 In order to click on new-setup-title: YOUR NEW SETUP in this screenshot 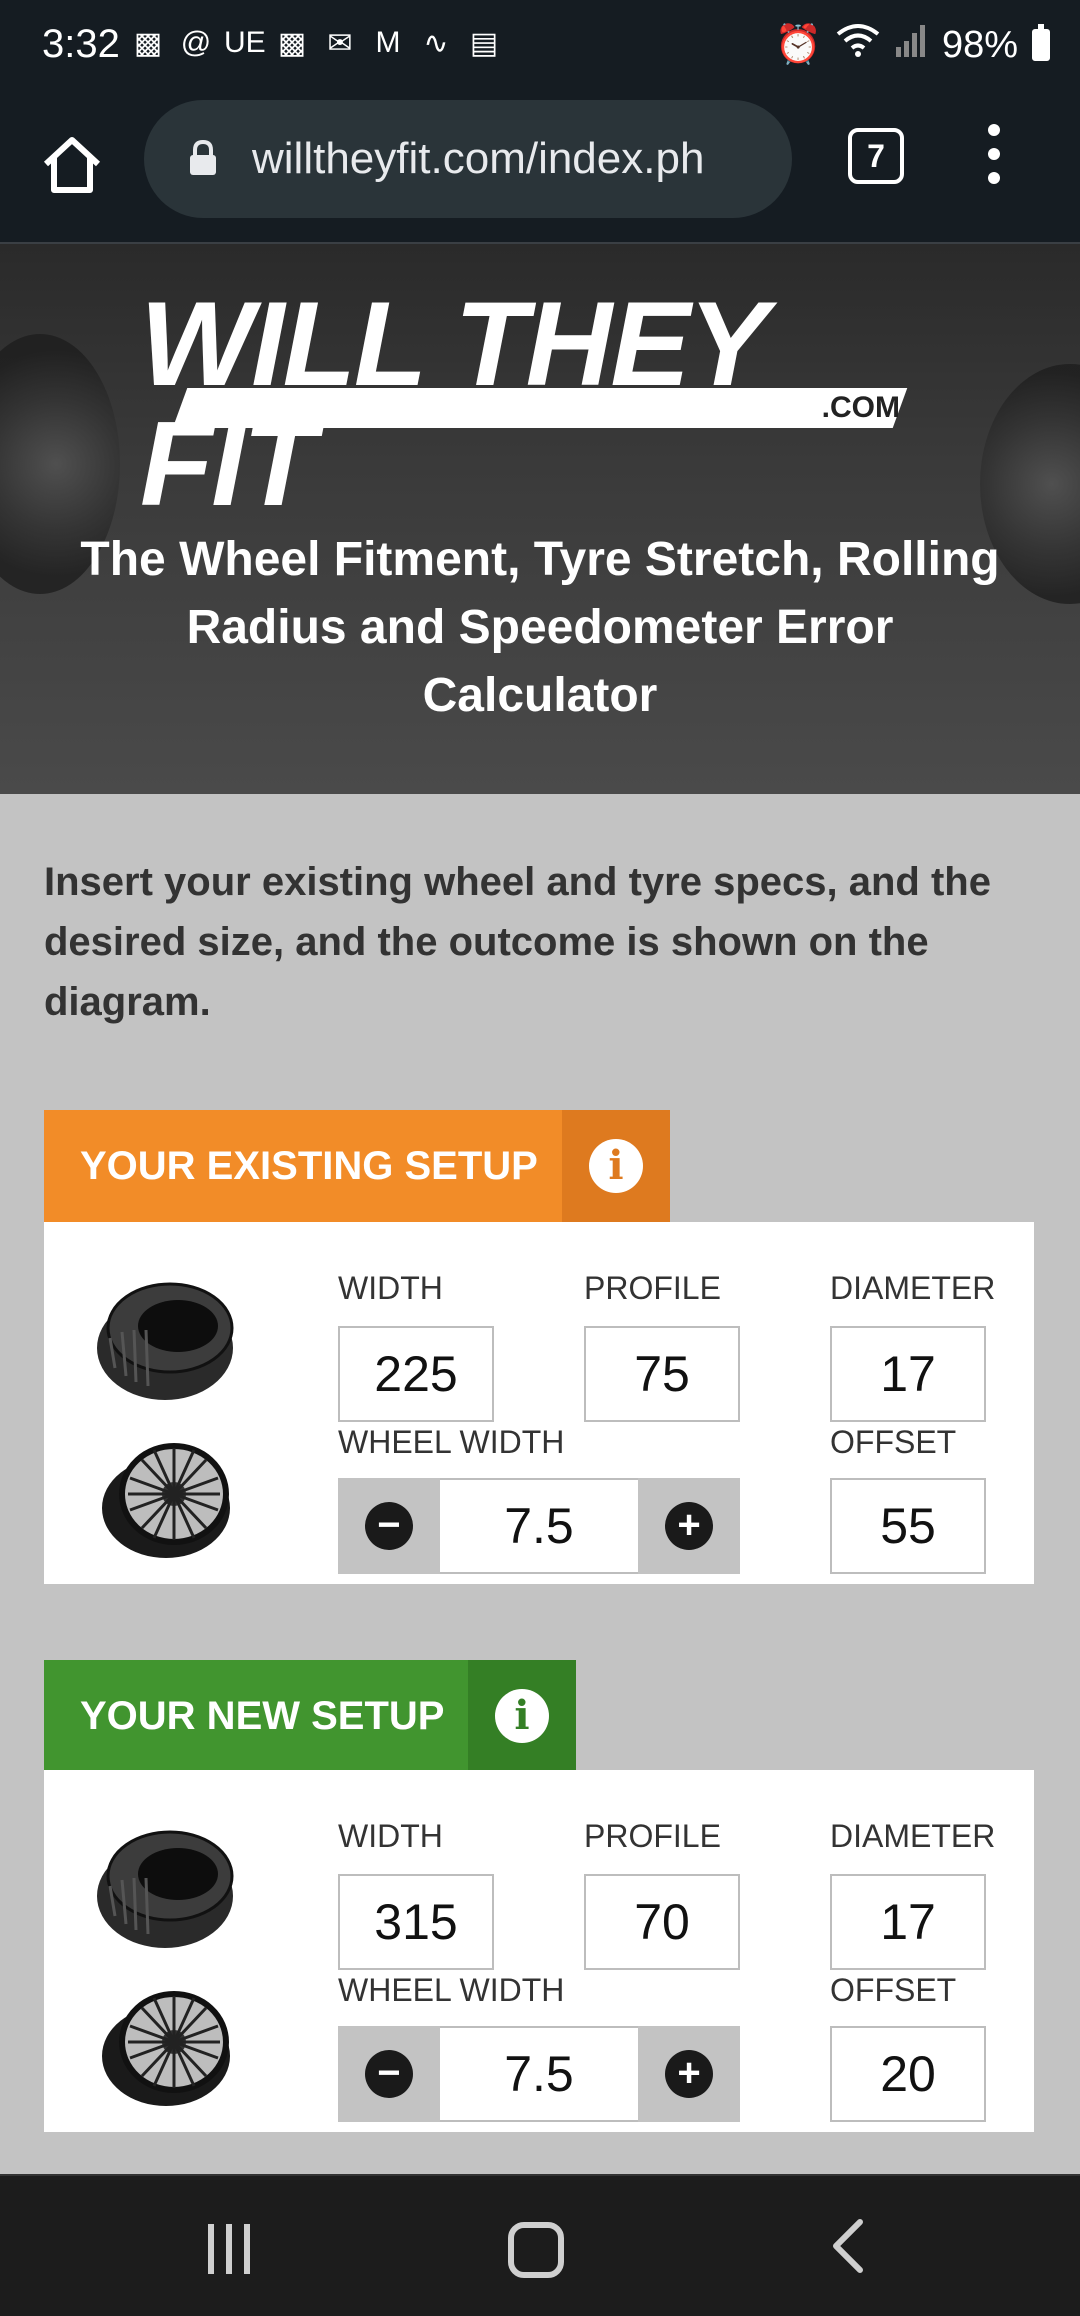, I will do `click(256, 1716)`.